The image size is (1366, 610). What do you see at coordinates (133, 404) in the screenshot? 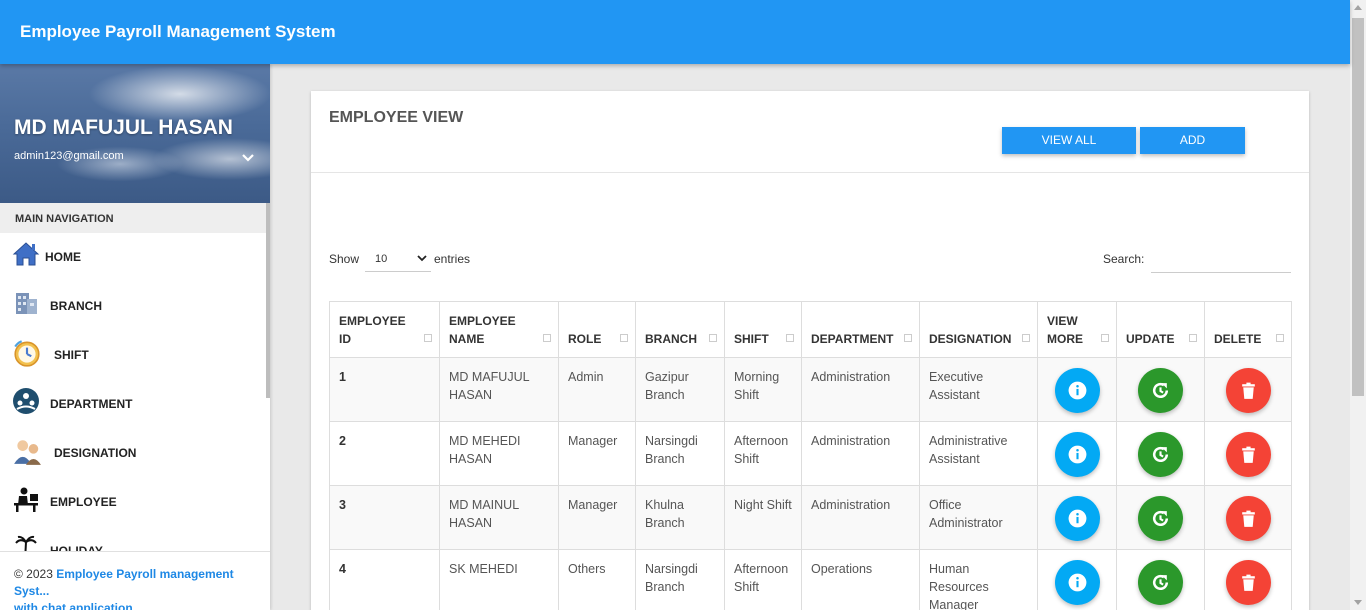
I see `sidebar-item-department: DEPARTMENT` at bounding box center [133, 404].